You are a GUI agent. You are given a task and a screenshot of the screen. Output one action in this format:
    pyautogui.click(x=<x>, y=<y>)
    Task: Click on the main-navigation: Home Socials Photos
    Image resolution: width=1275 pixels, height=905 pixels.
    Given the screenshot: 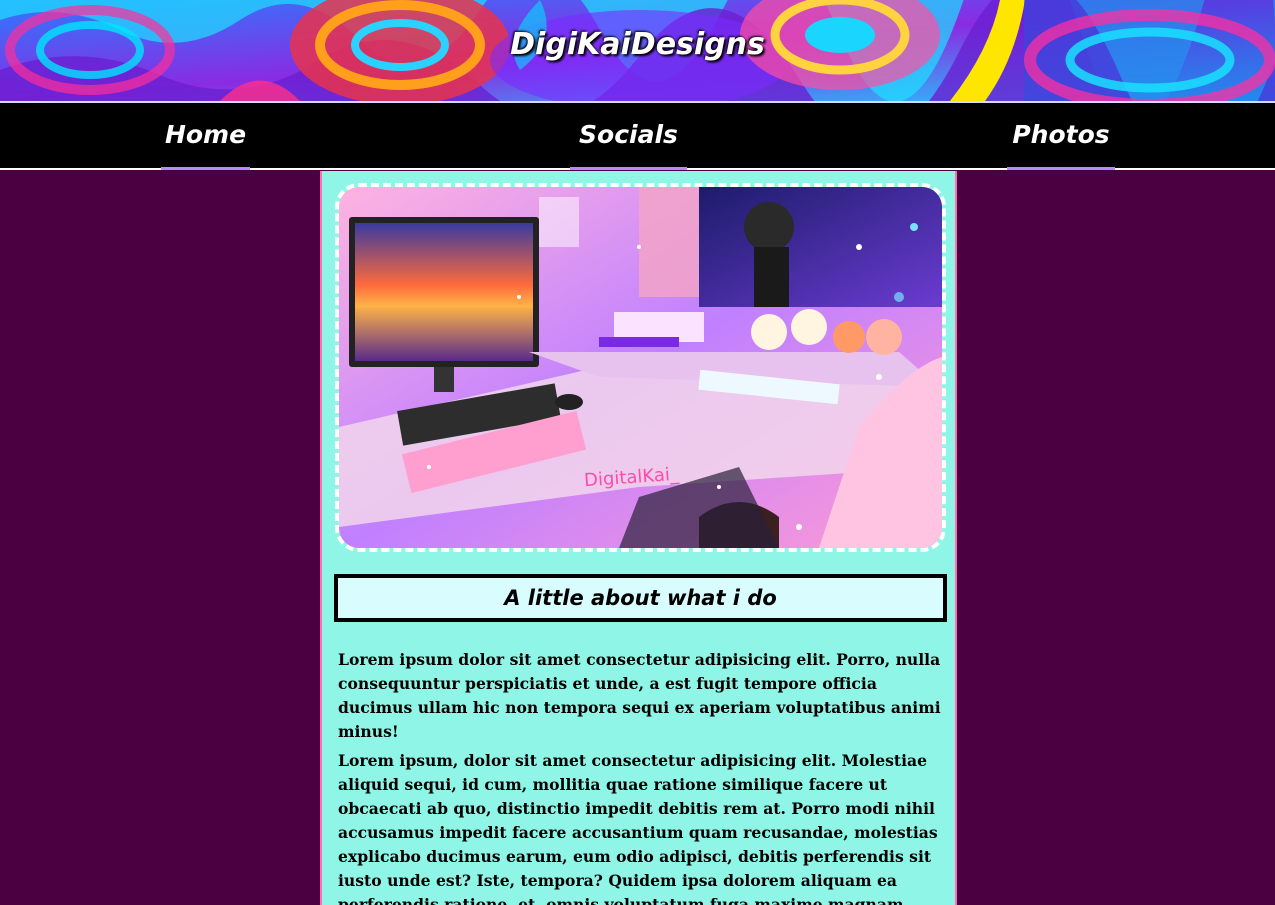 What is the action you would take?
    pyautogui.click(x=637, y=135)
    